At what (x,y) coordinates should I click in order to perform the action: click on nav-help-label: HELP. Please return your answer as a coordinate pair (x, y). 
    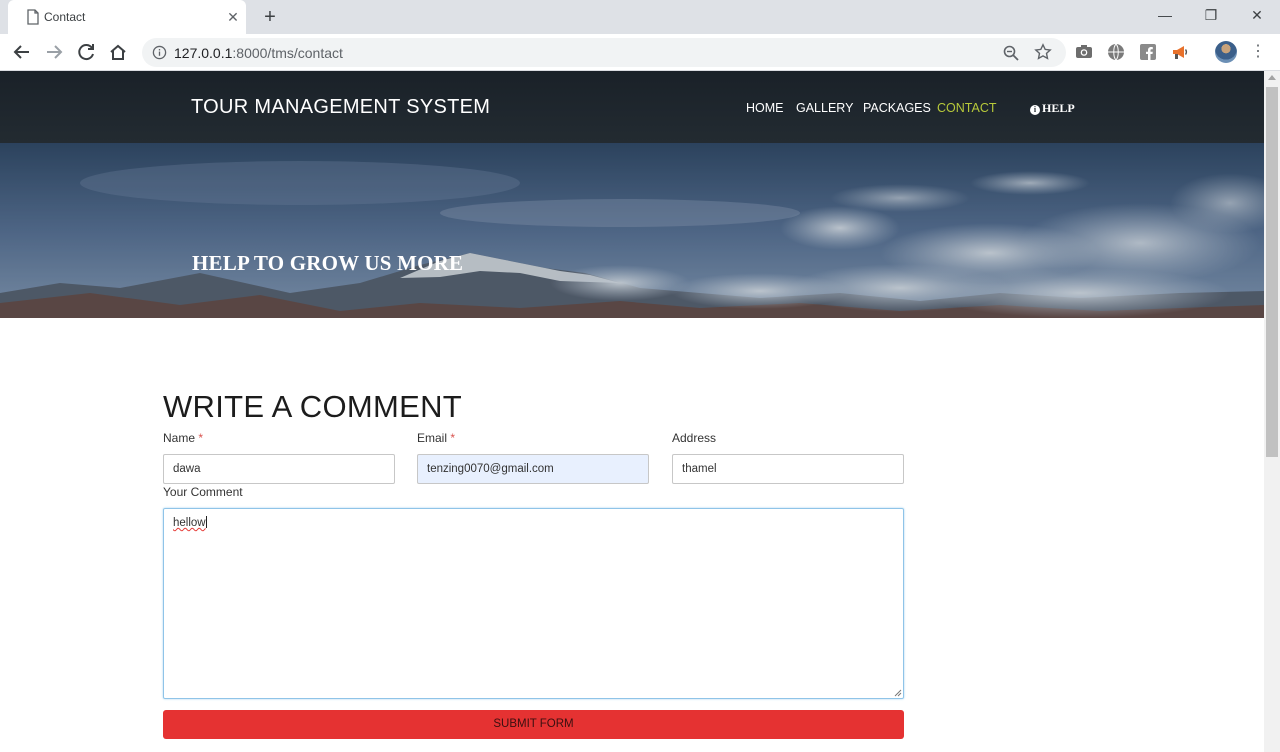
    Looking at the image, I should click on (1058, 108).